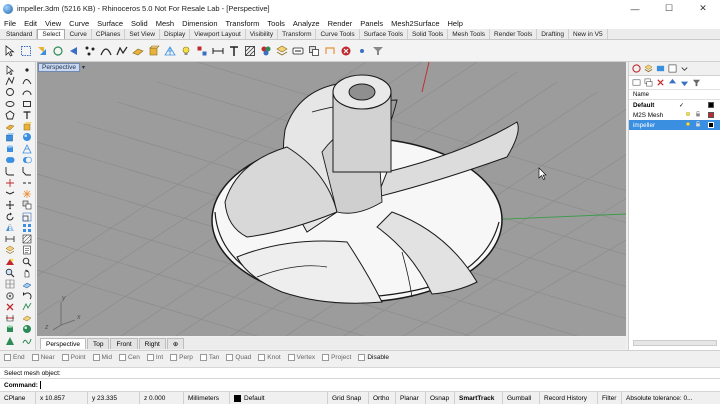 The height and width of the screenshot is (404, 720). I want to click on layer-row-impeller: impeller, so click(674, 125).